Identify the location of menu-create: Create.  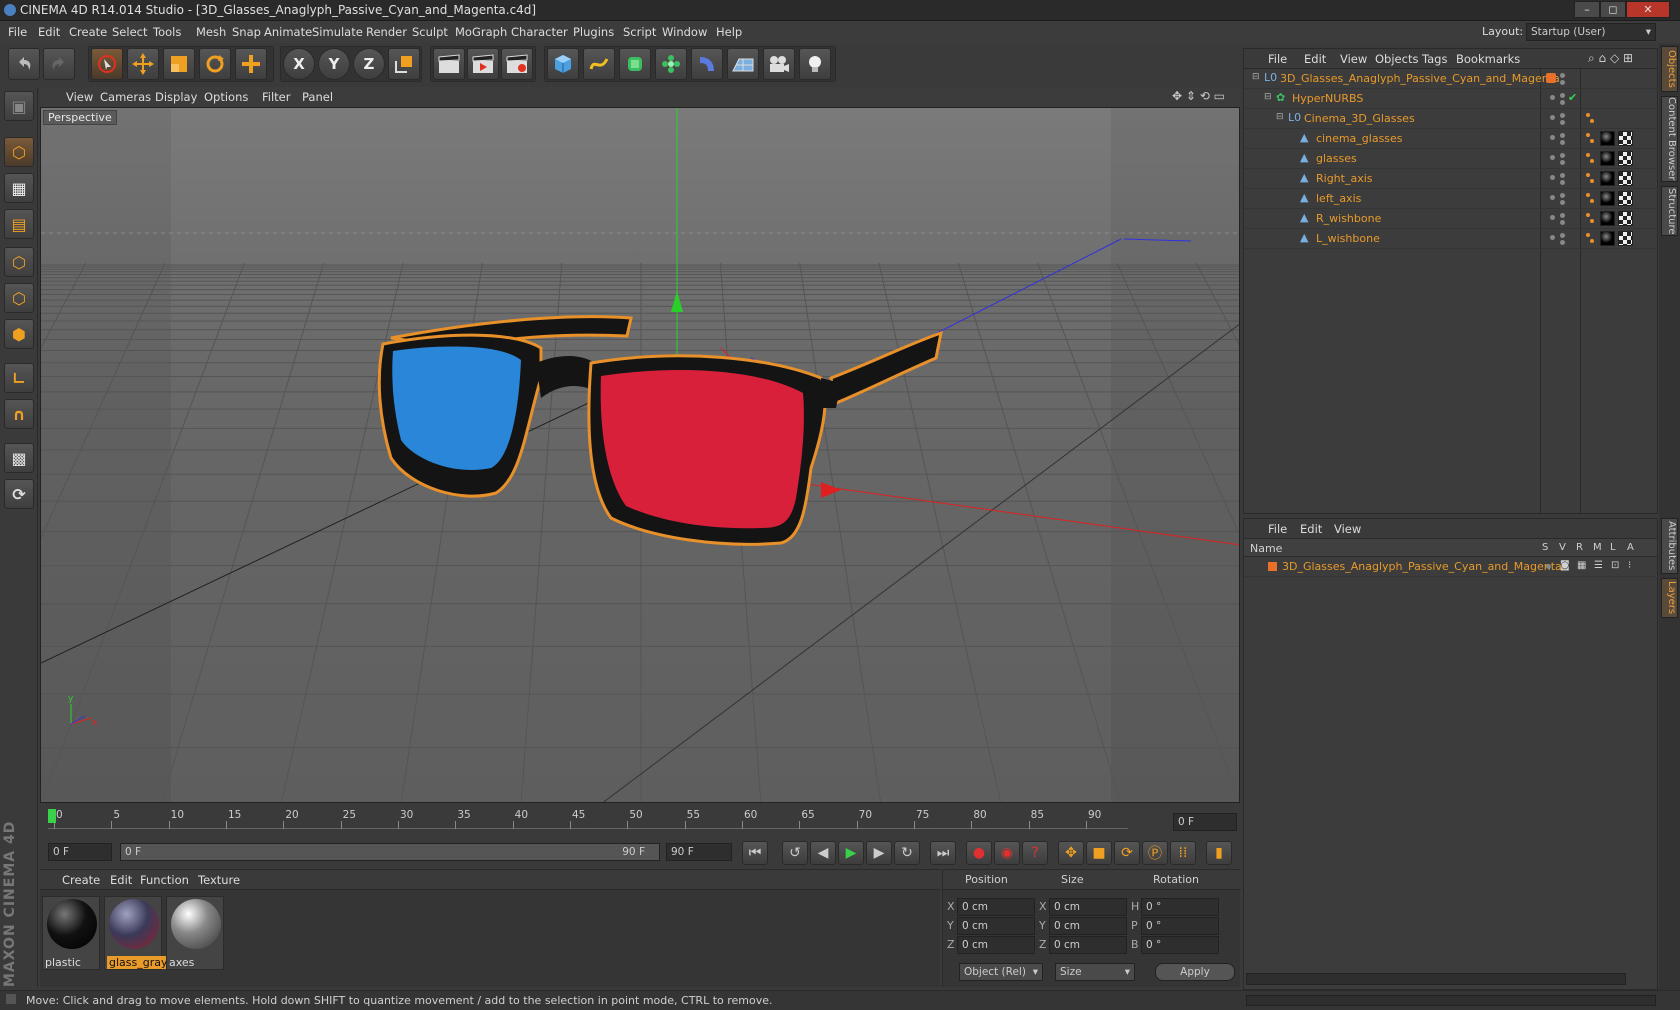
(88, 32).